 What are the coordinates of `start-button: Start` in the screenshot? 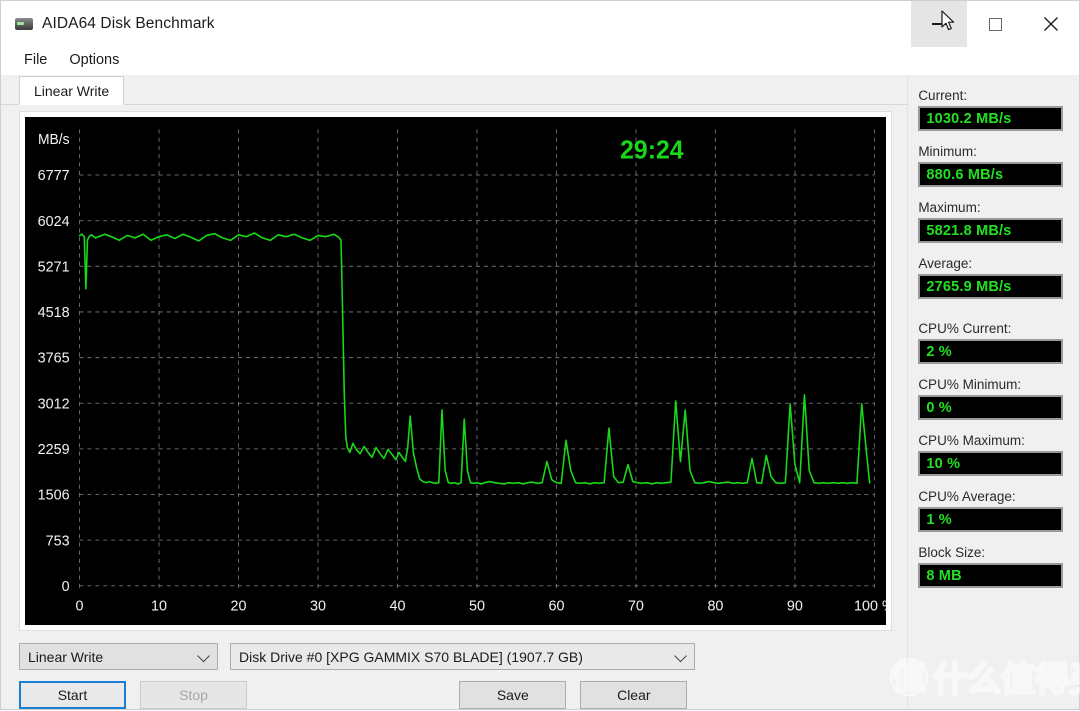 It's located at (72, 695).